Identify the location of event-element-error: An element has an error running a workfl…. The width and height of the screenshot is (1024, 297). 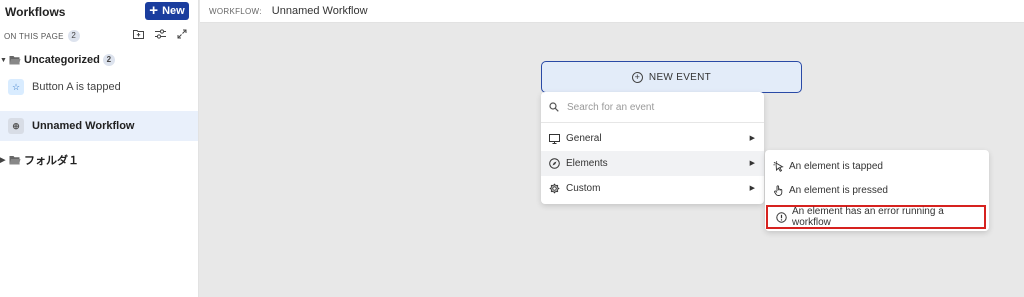
(876, 217).